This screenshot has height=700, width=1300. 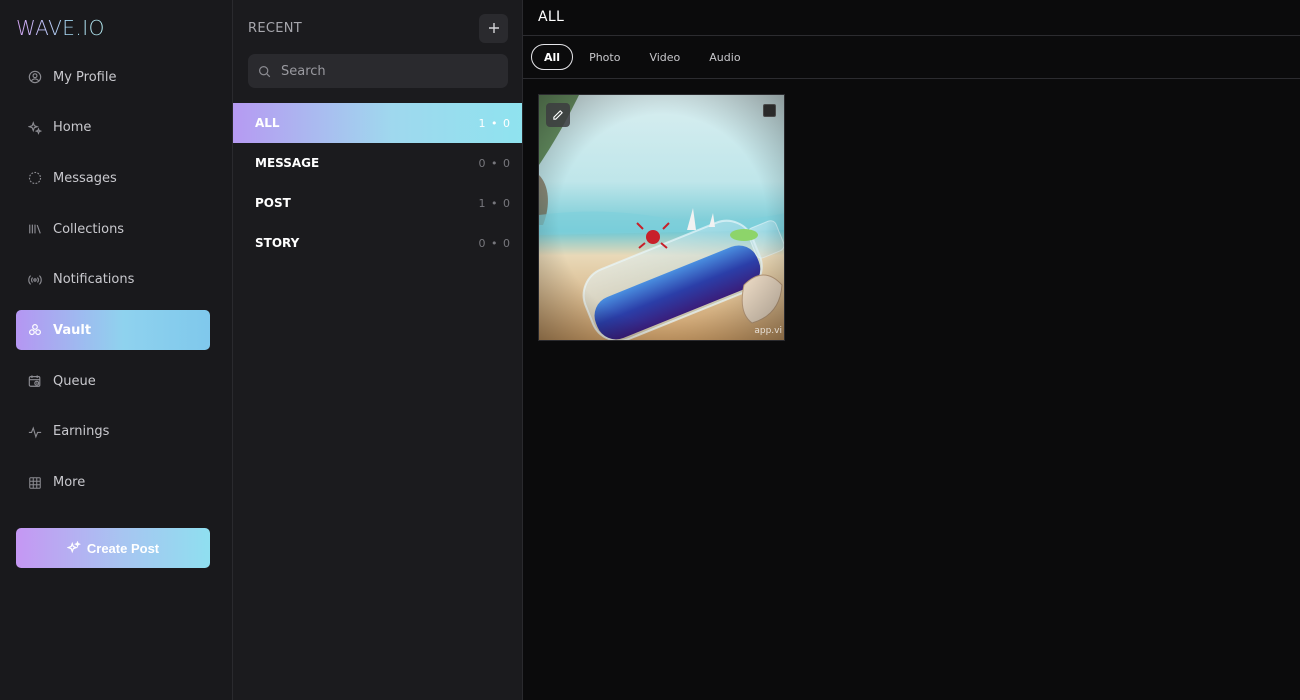 I want to click on sidebar-item-collections: Collections, so click(x=113, y=229).